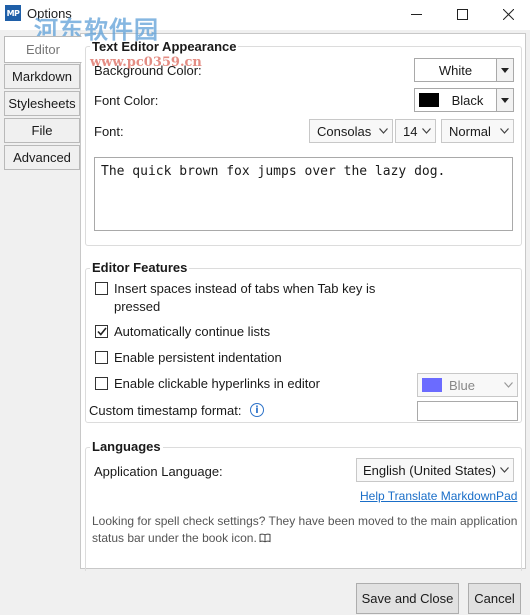  I want to click on book-icon, so click(265, 538).